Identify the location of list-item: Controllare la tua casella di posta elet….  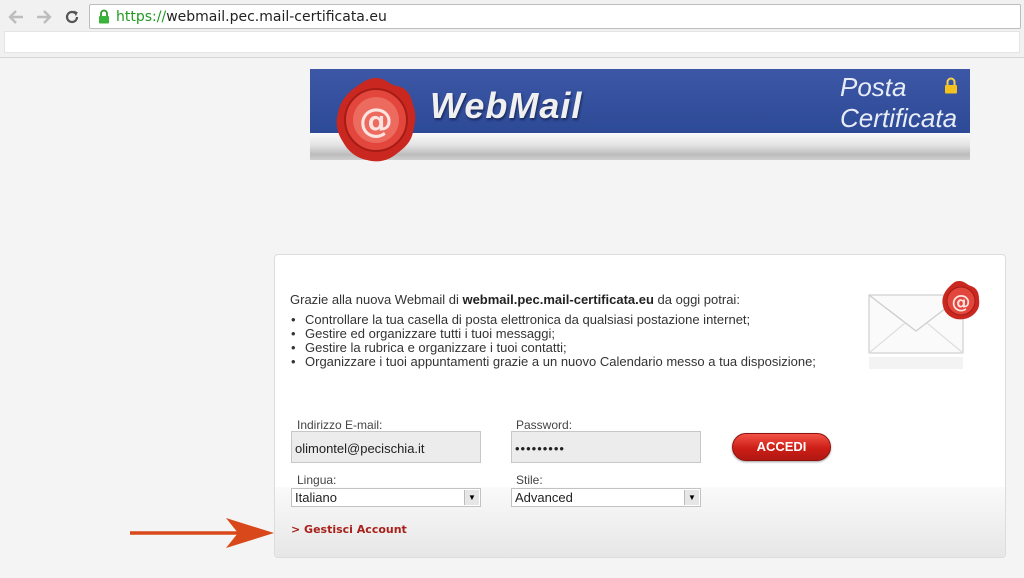
(560, 320).